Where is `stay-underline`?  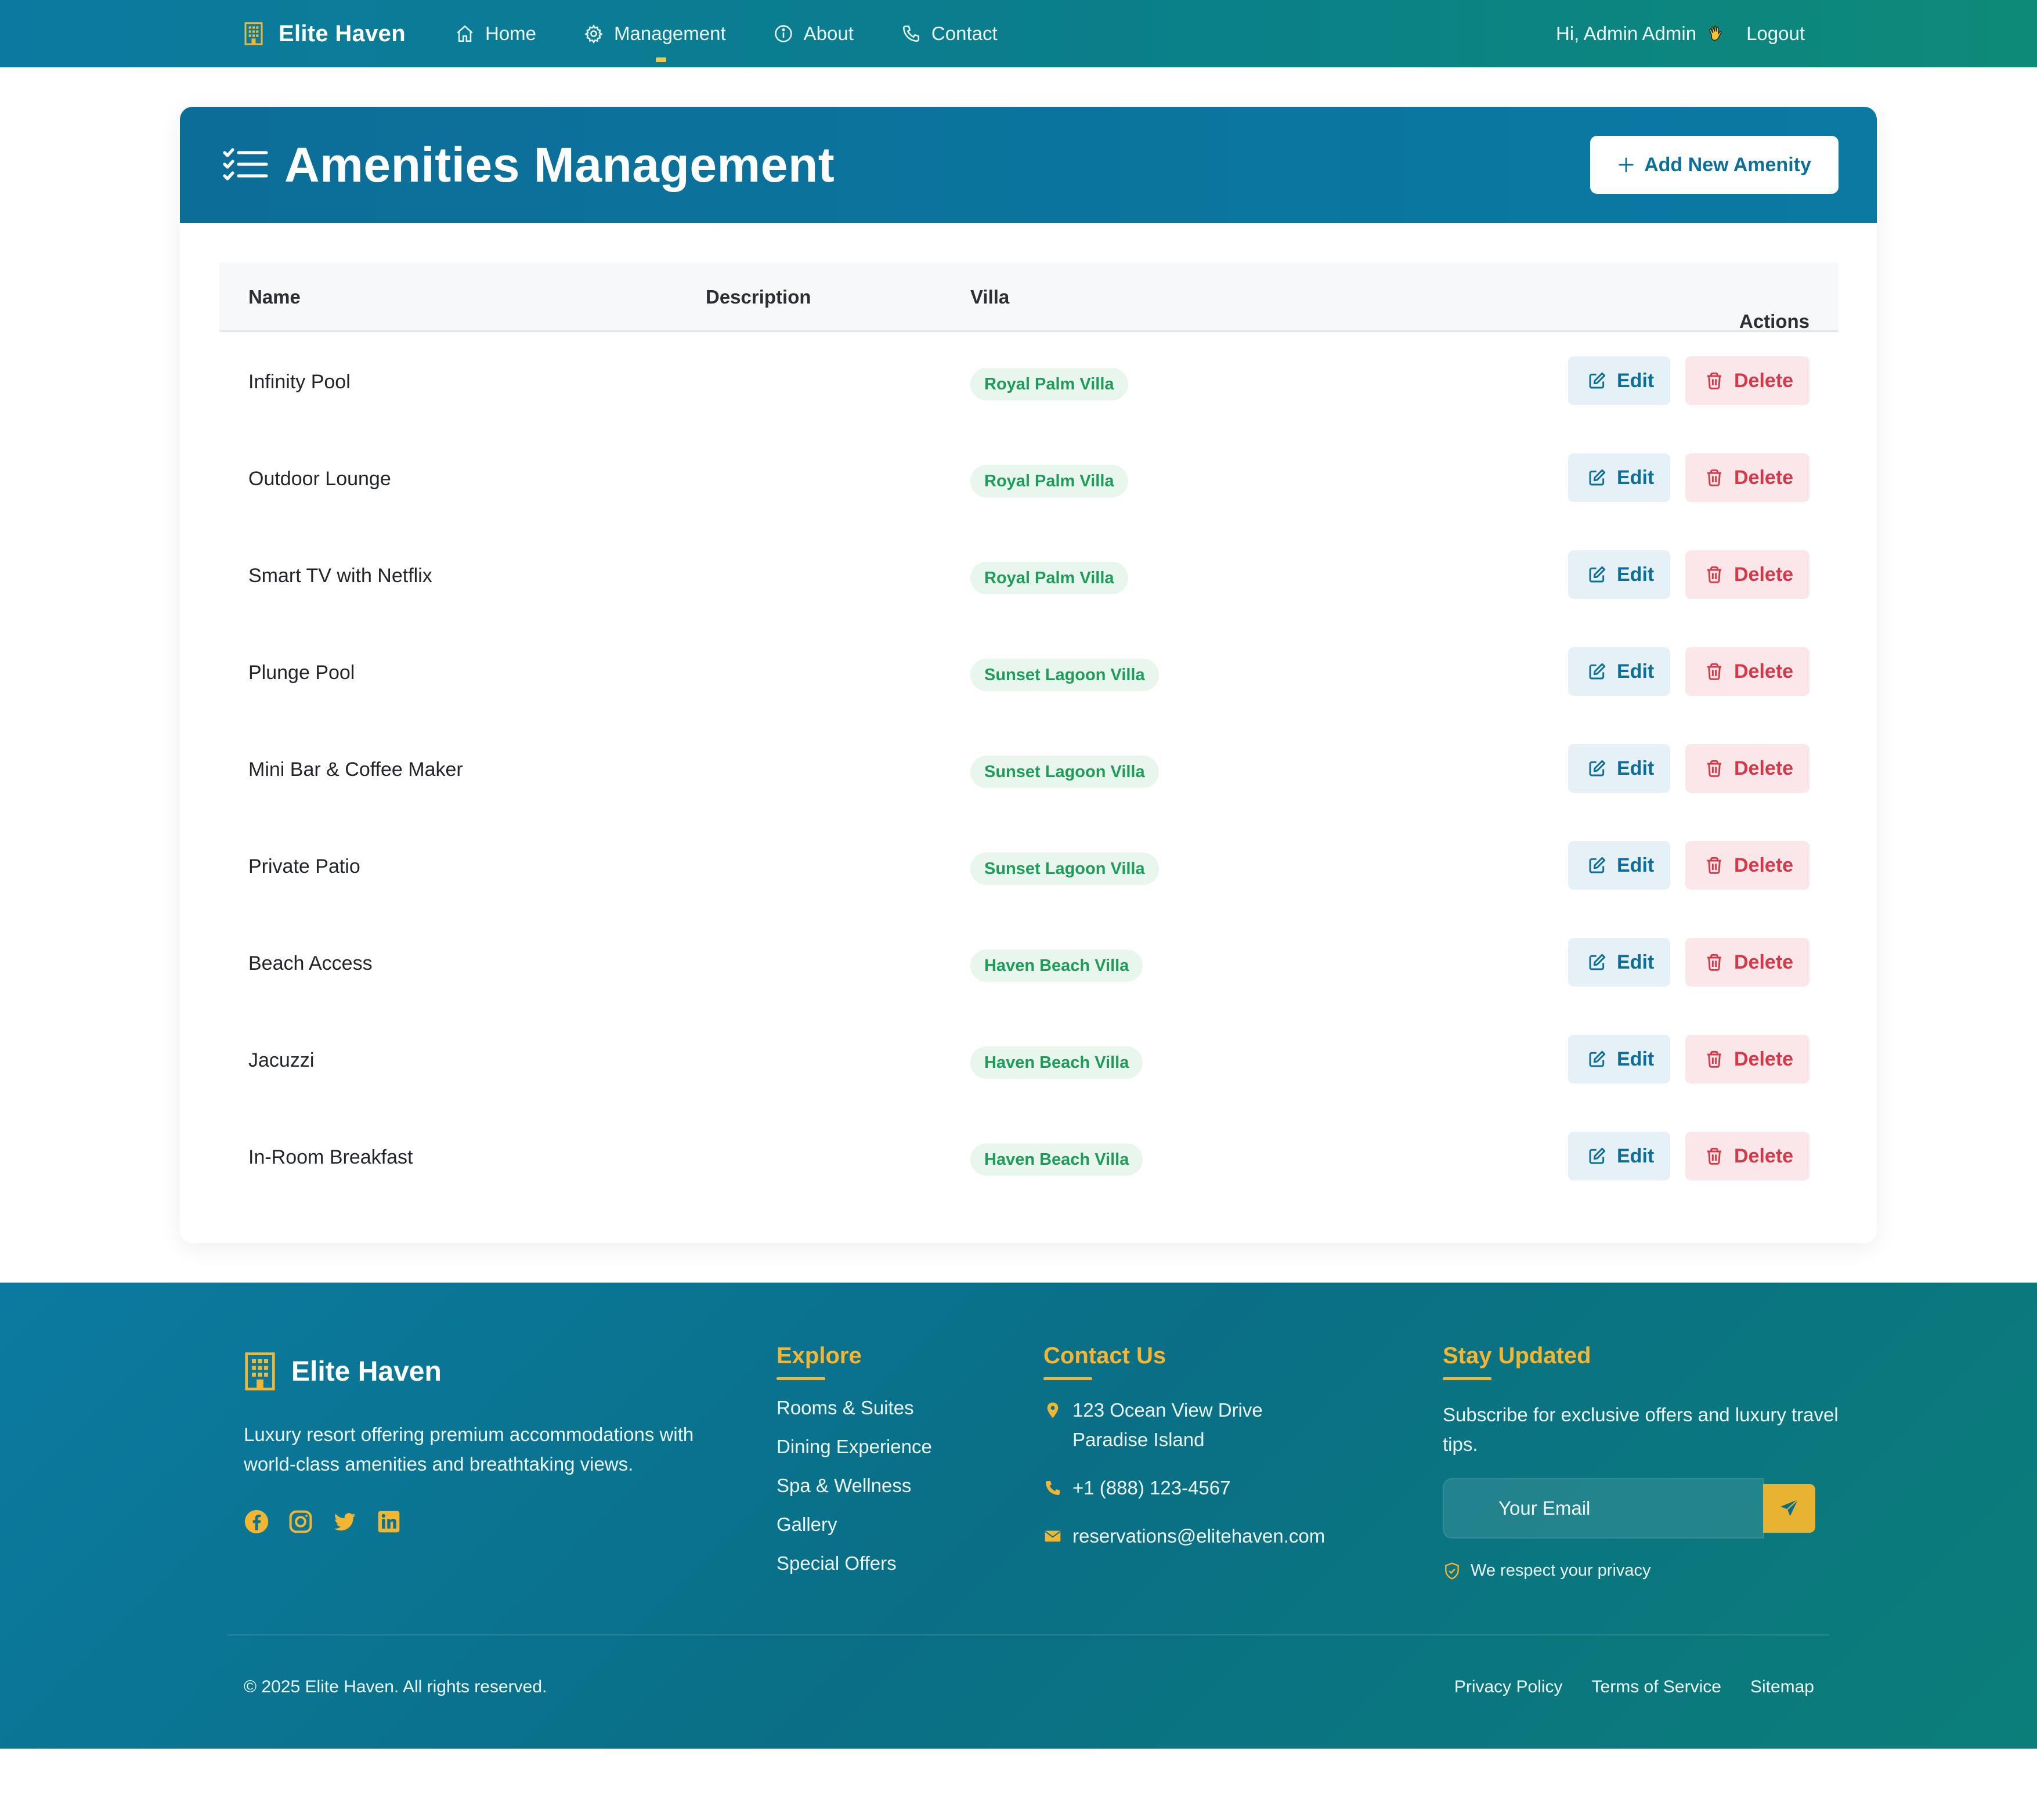 stay-underline is located at coordinates (1467, 1379).